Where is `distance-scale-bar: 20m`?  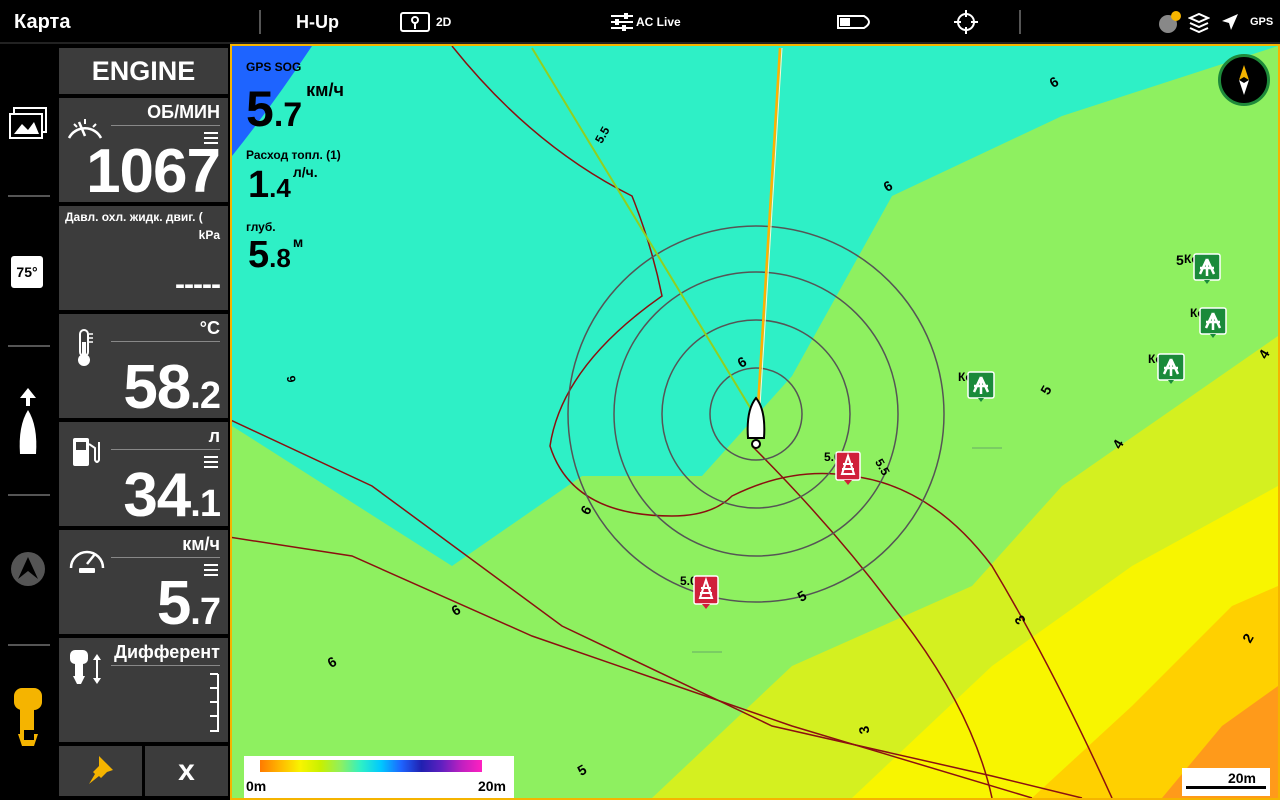
distance-scale-bar: 20m is located at coordinates (1226, 782).